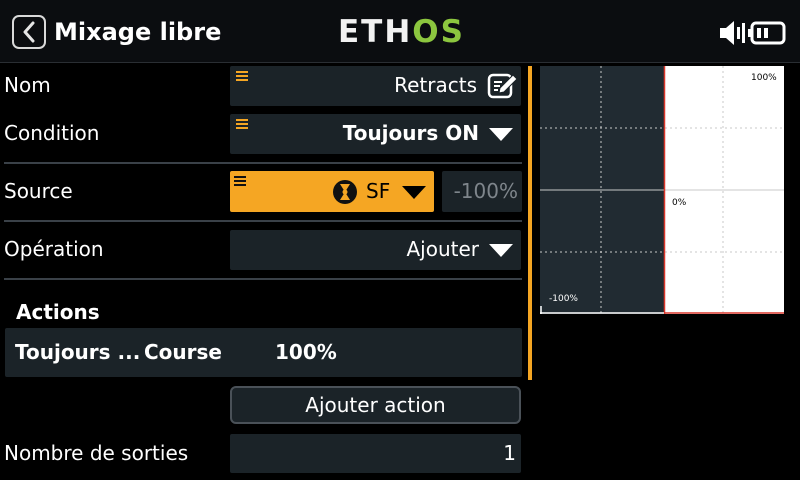 This screenshot has width=800, height=480. What do you see at coordinates (375, 405) in the screenshot?
I see `add-action-button: Ajouter action` at bounding box center [375, 405].